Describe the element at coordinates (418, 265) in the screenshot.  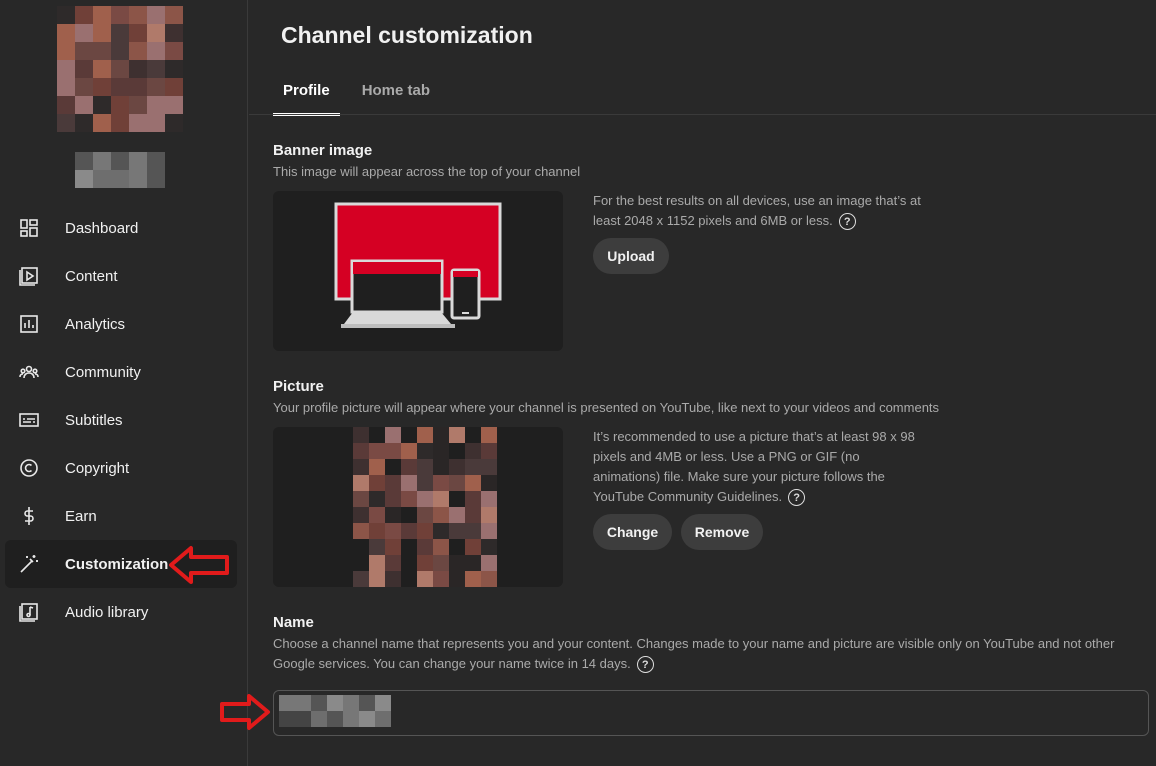
I see `devices-illustration` at that location.